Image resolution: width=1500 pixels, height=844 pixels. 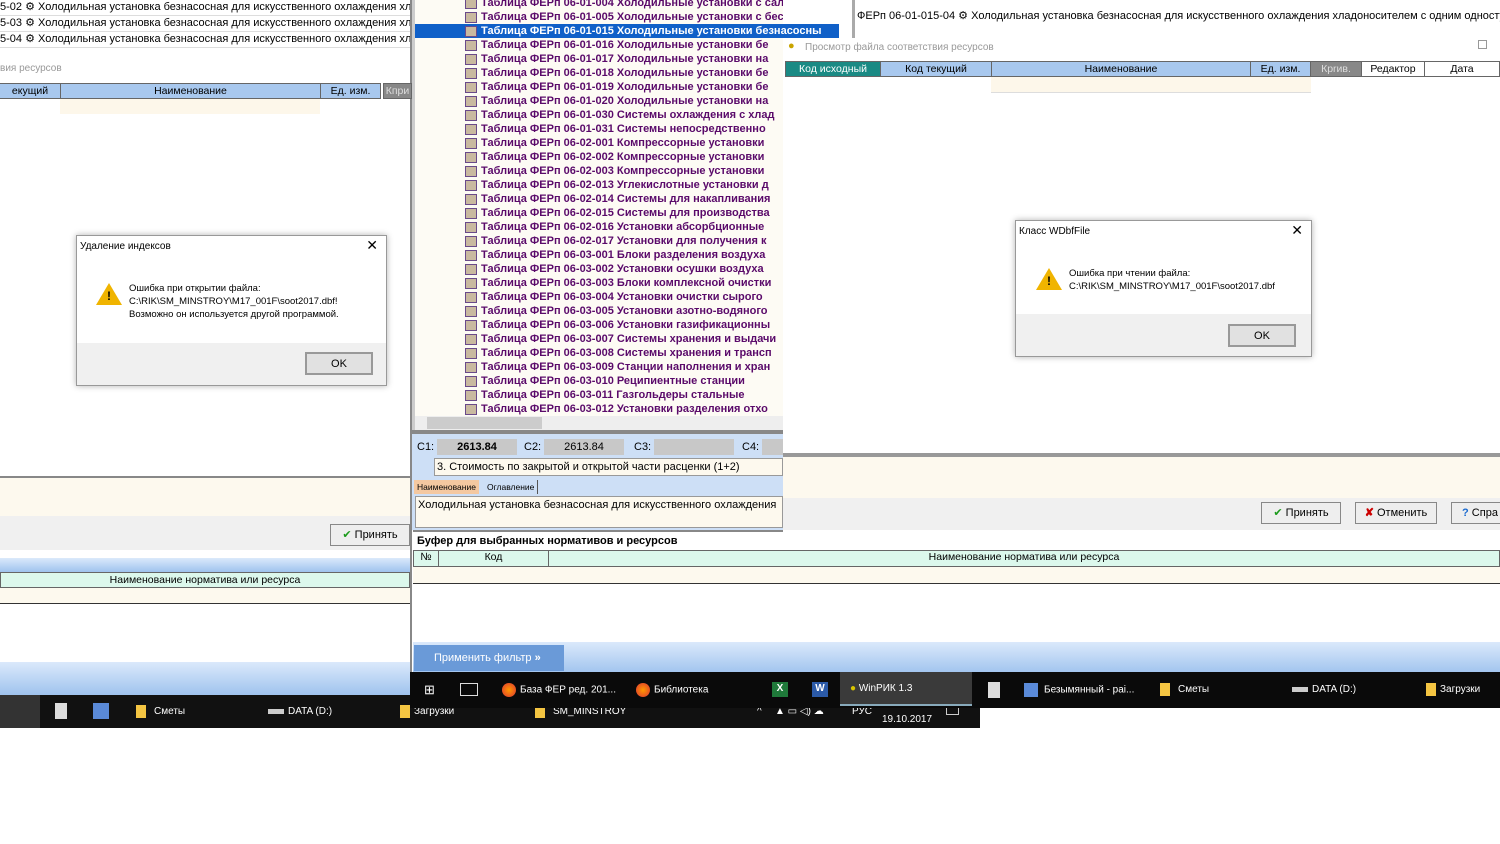 I want to click on paint-icon, so click(x=101, y=711).